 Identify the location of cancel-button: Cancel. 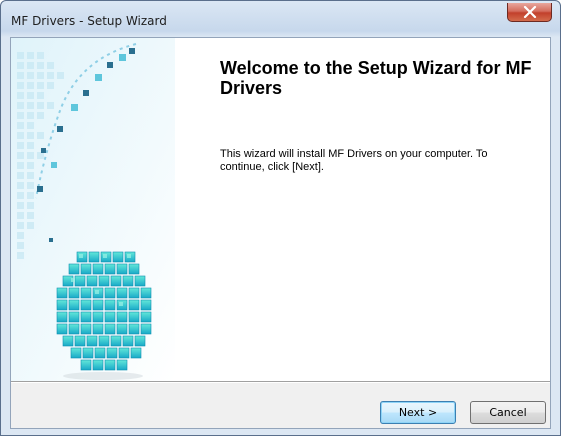
(508, 412).